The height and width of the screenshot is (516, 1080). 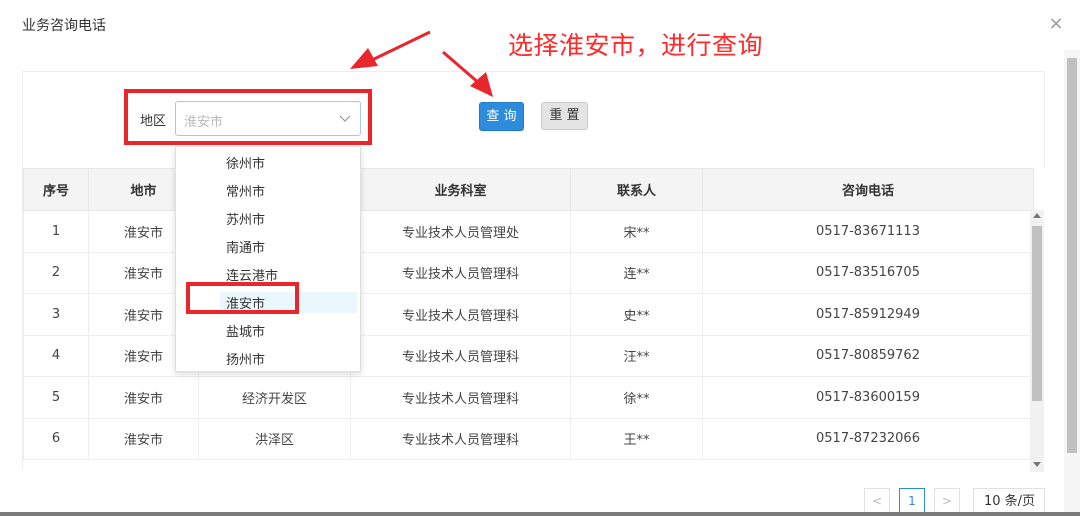 I want to click on table-cell: 0517-83671113, so click(x=868, y=231).